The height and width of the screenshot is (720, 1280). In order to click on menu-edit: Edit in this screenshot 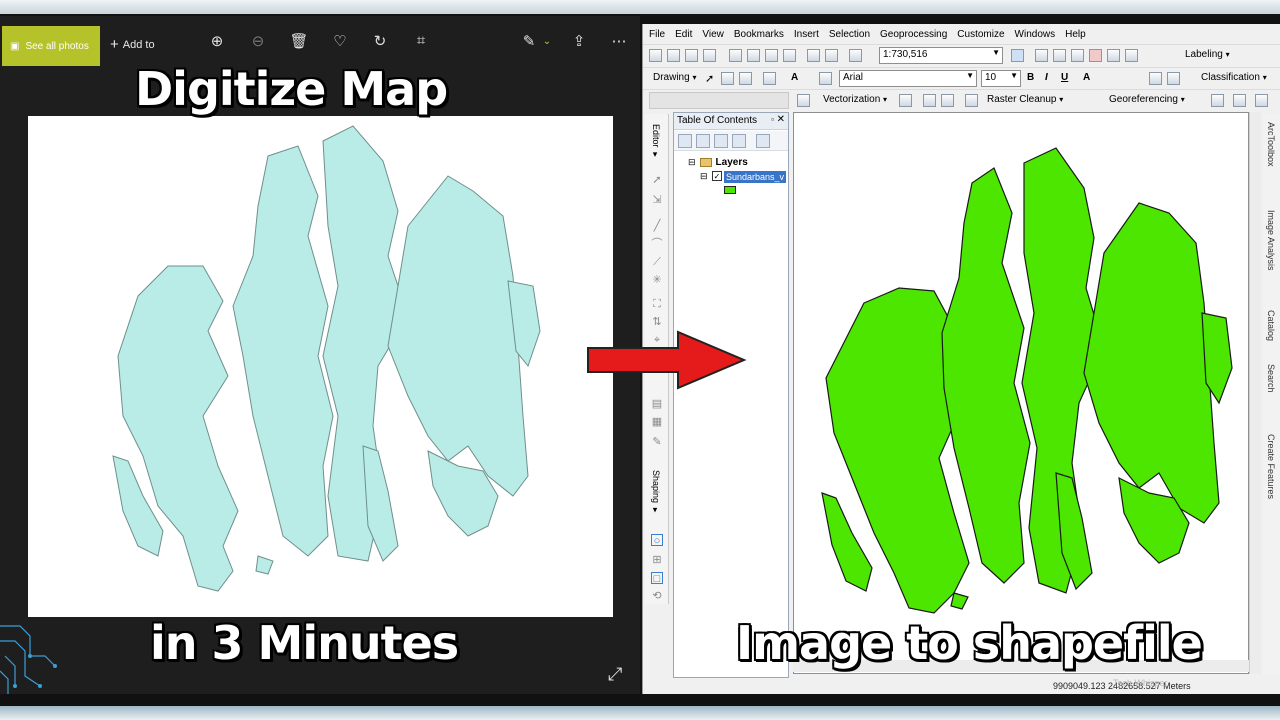, I will do `click(683, 34)`.